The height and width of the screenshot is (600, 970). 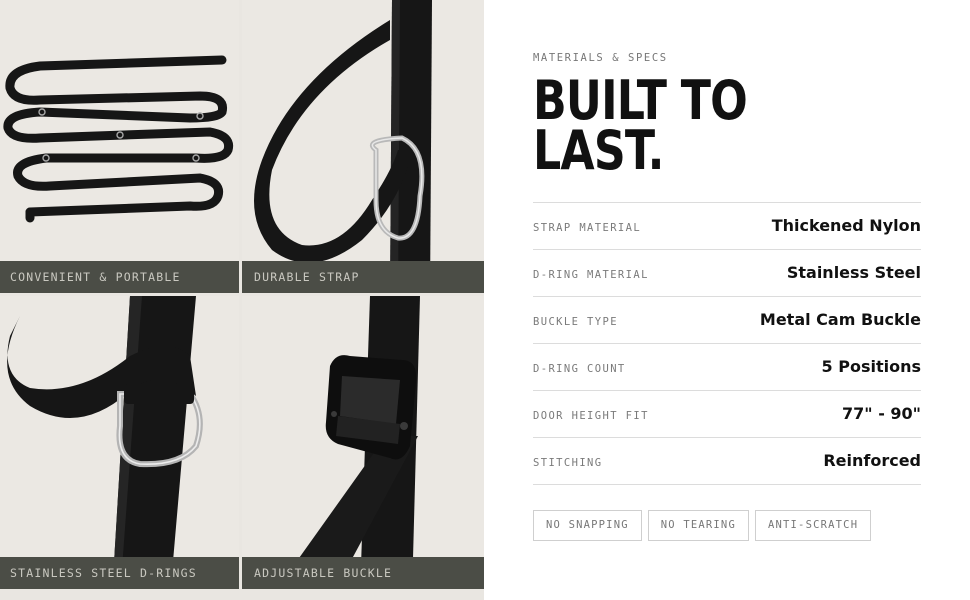 I want to click on tag-no-snapping: NO SNAPPING, so click(x=587, y=525).